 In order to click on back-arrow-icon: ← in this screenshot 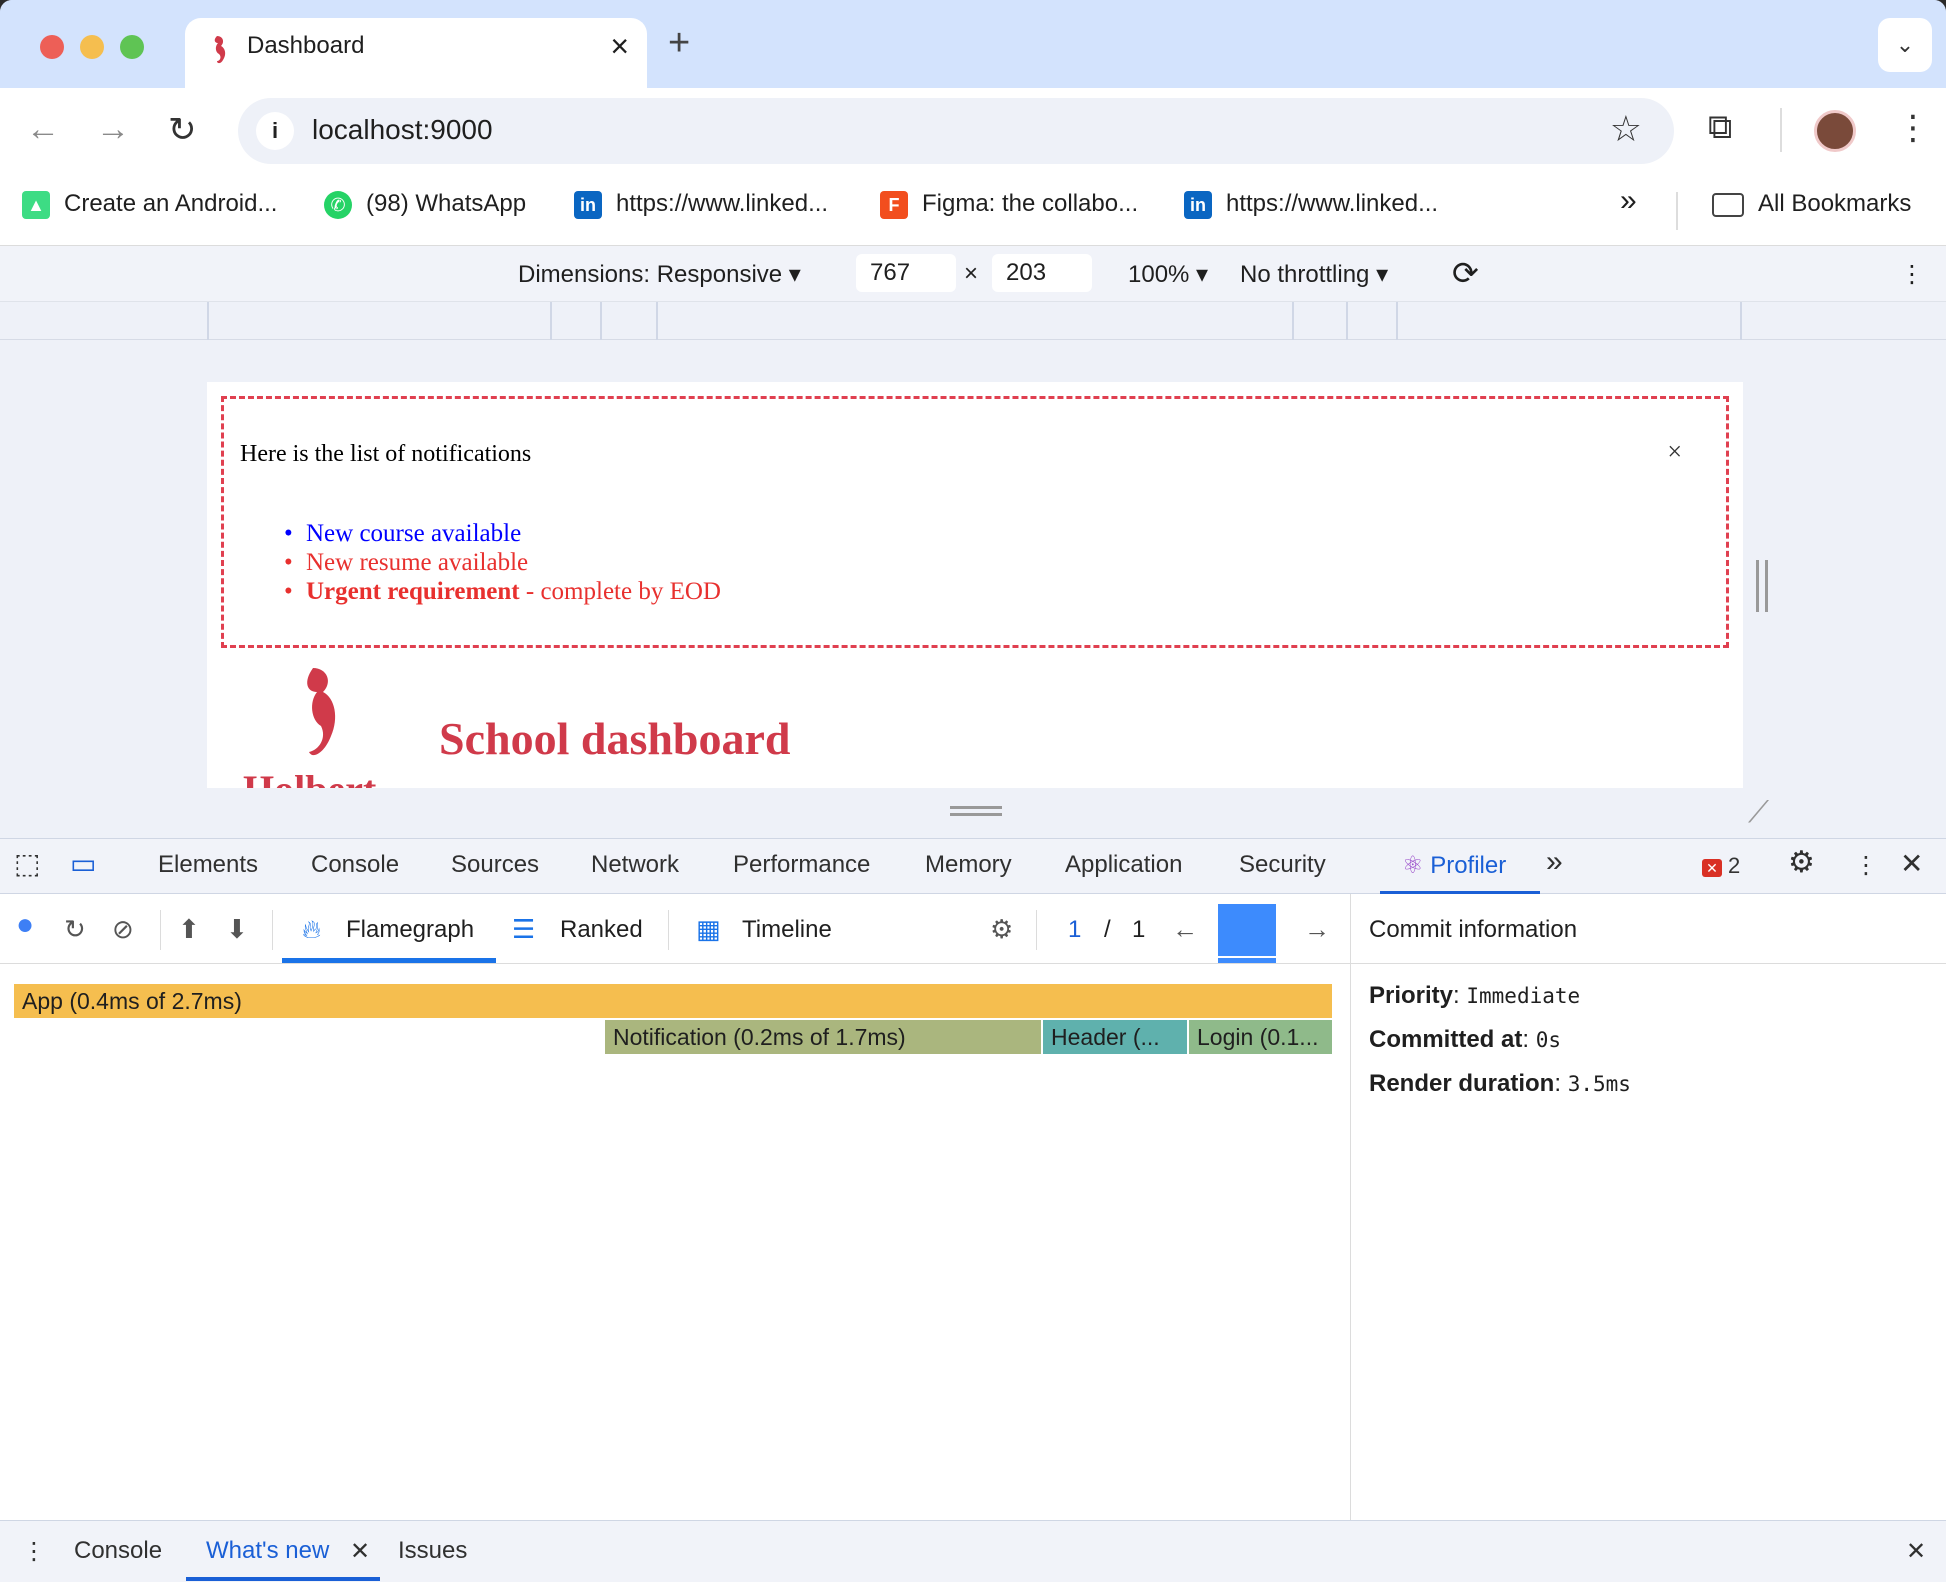, I will do `click(43, 129)`.